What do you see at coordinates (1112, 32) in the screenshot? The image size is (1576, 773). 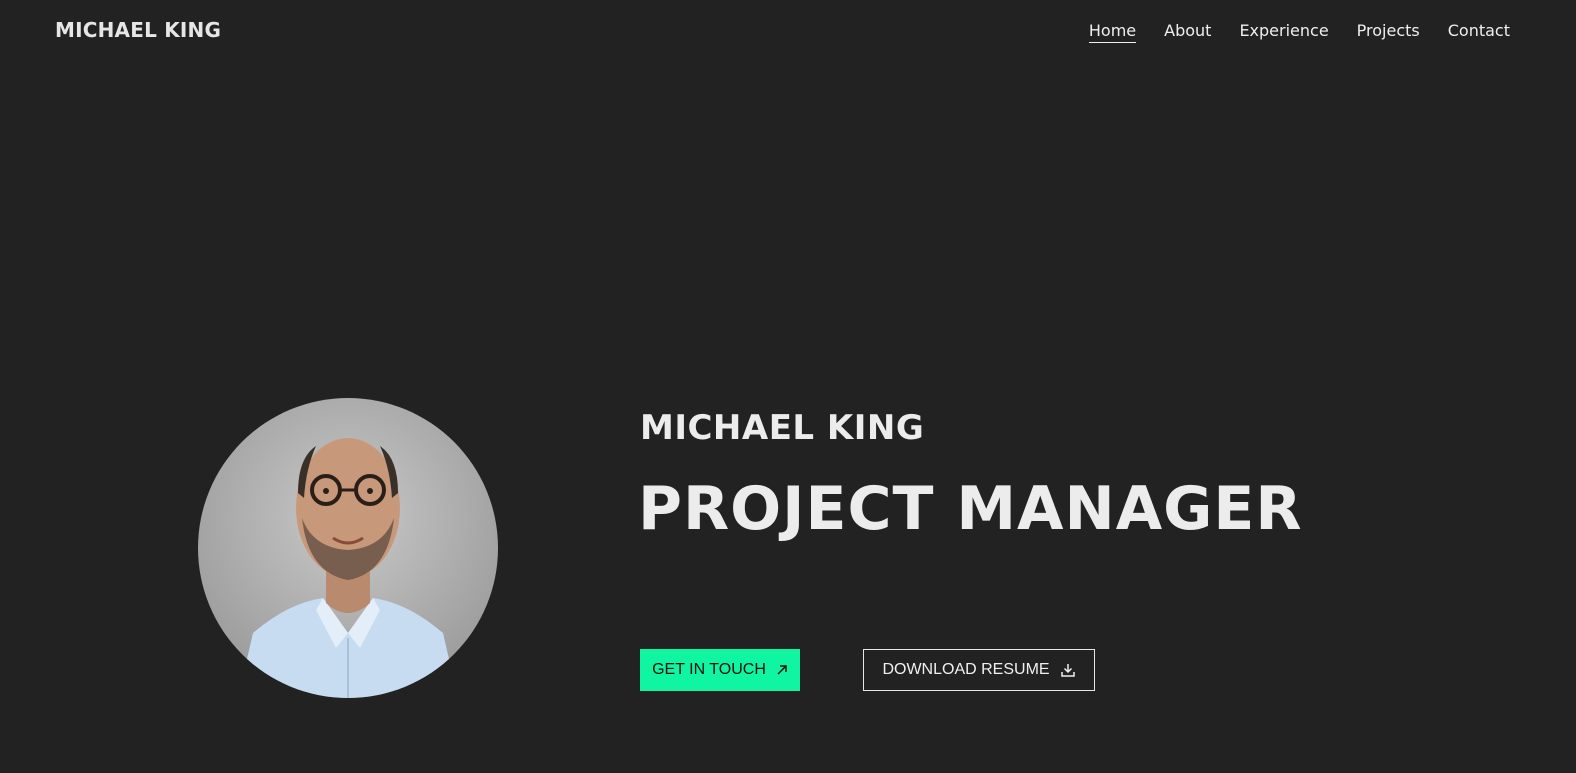 I see `nav-link-home: Home` at bounding box center [1112, 32].